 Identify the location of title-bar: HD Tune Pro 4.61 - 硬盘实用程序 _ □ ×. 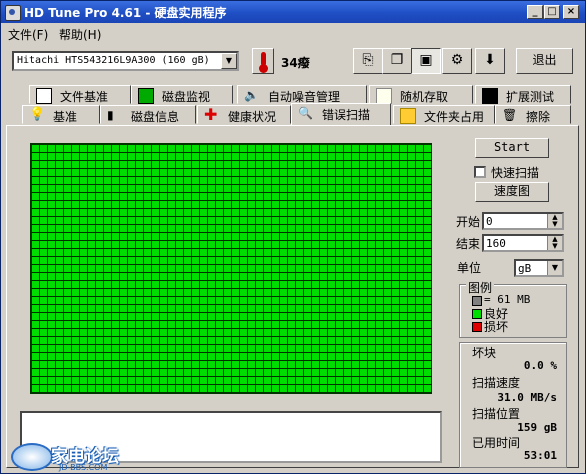
(293, 12).